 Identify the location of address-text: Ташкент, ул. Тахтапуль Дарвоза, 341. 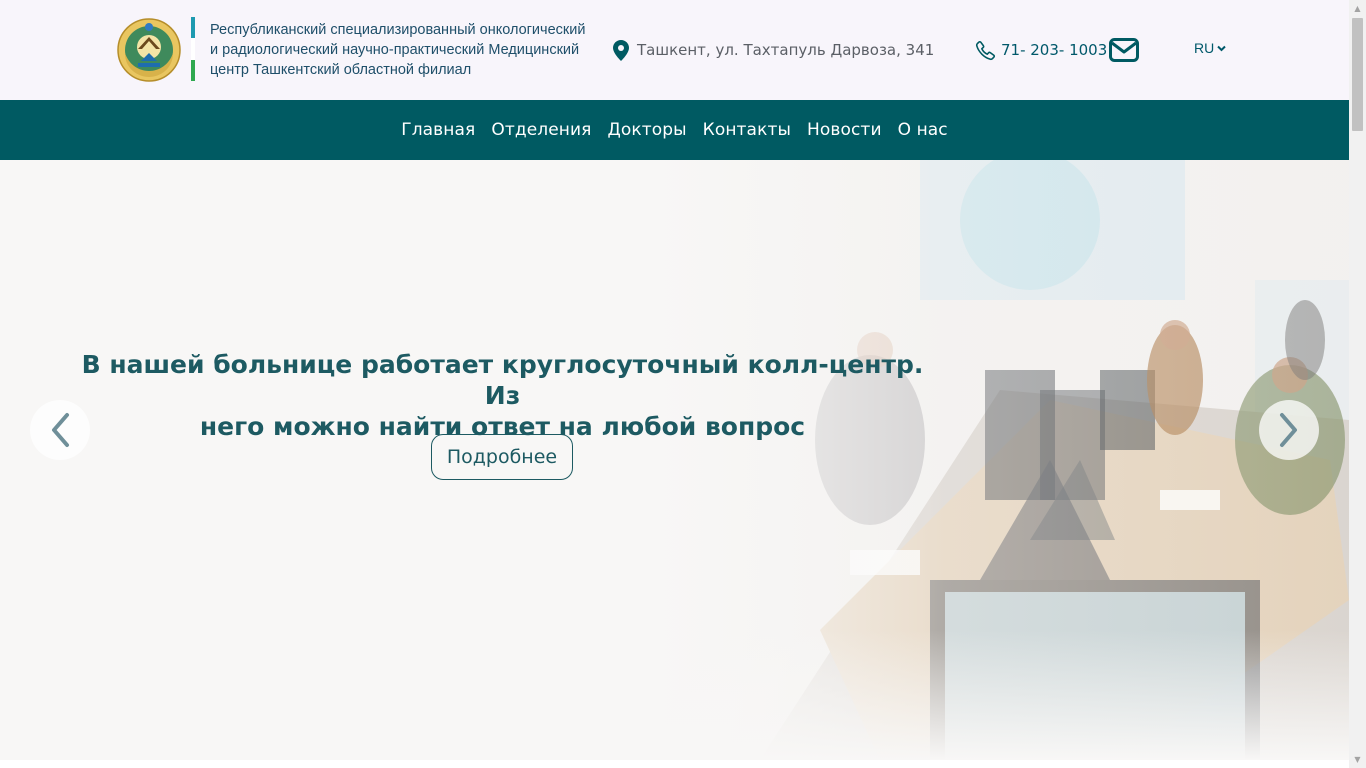
(786, 50).